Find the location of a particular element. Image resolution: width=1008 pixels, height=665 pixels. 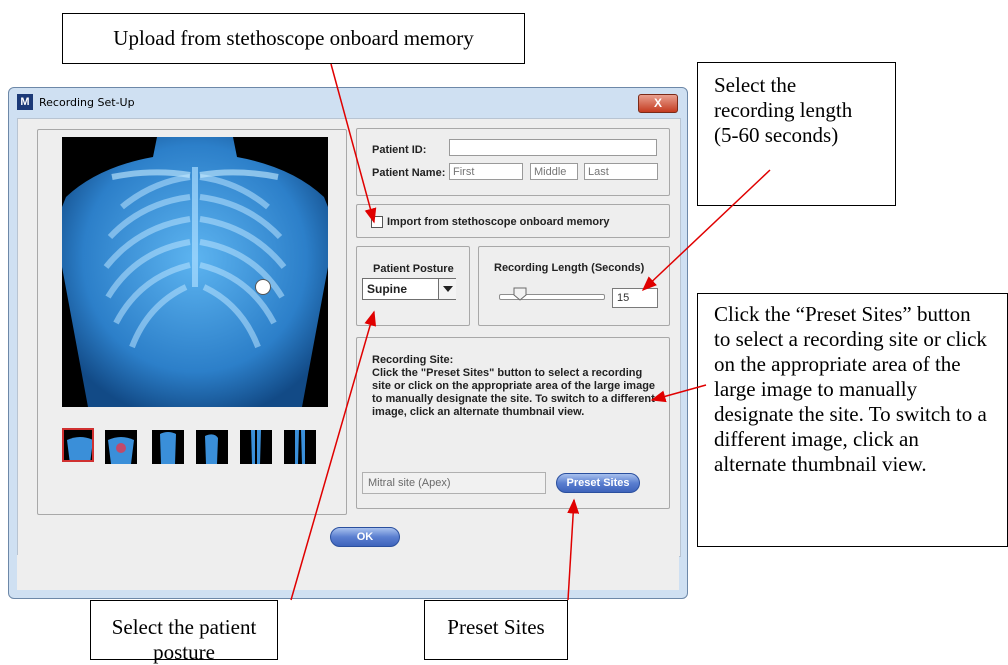

torso-front-thumb-icon is located at coordinates (168, 447).